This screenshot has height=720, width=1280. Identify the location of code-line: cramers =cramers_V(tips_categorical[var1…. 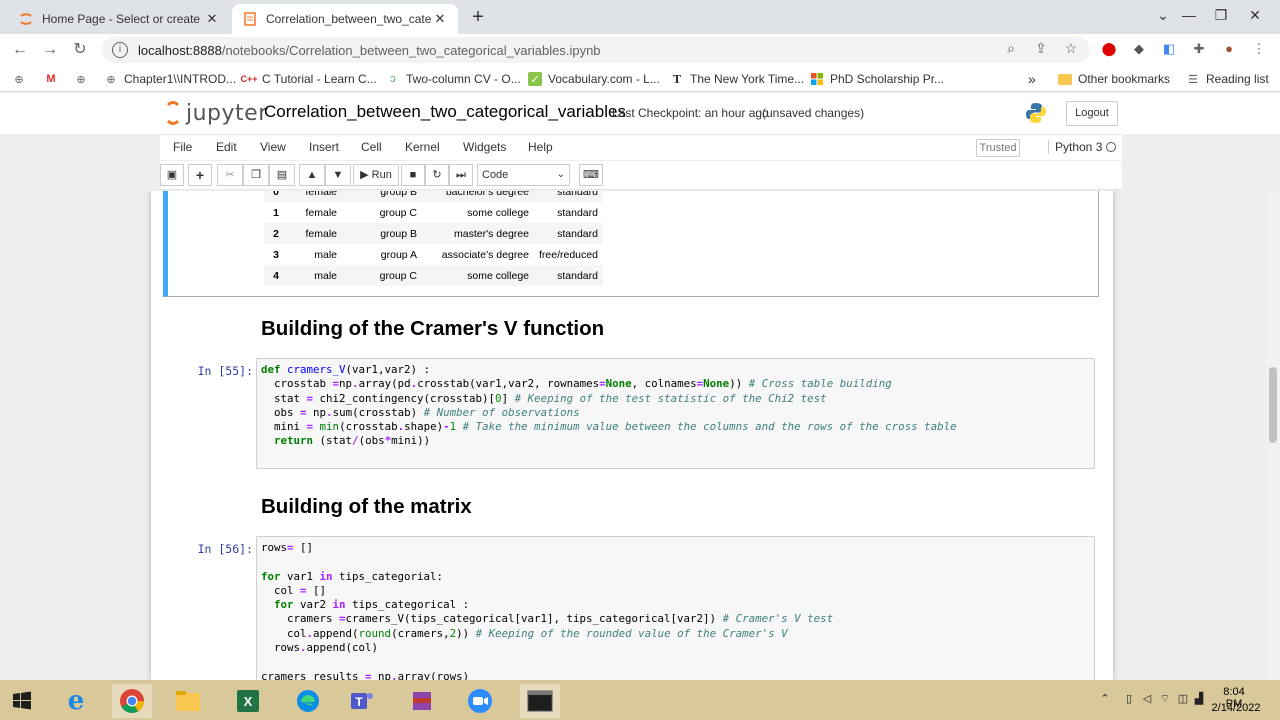
(547, 619).